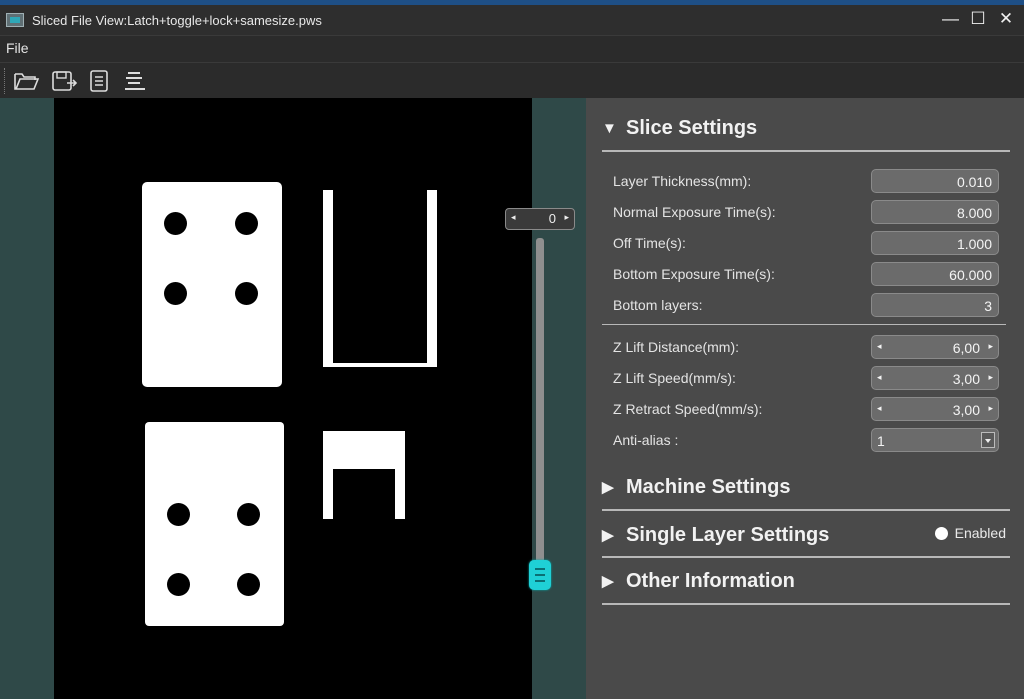  Describe the element at coordinates (512, 80) in the screenshot. I see `toolbar` at that location.